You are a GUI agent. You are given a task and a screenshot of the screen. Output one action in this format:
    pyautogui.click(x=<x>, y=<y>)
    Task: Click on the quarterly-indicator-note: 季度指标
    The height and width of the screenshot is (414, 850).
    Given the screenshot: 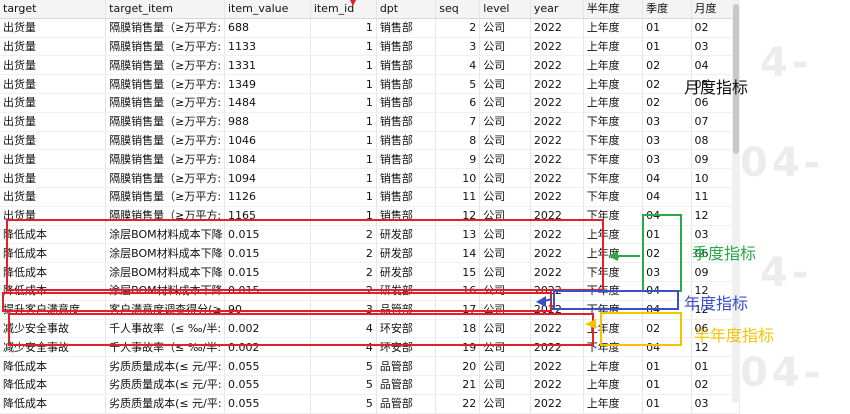 What is the action you would take?
    pyautogui.click(x=724, y=253)
    